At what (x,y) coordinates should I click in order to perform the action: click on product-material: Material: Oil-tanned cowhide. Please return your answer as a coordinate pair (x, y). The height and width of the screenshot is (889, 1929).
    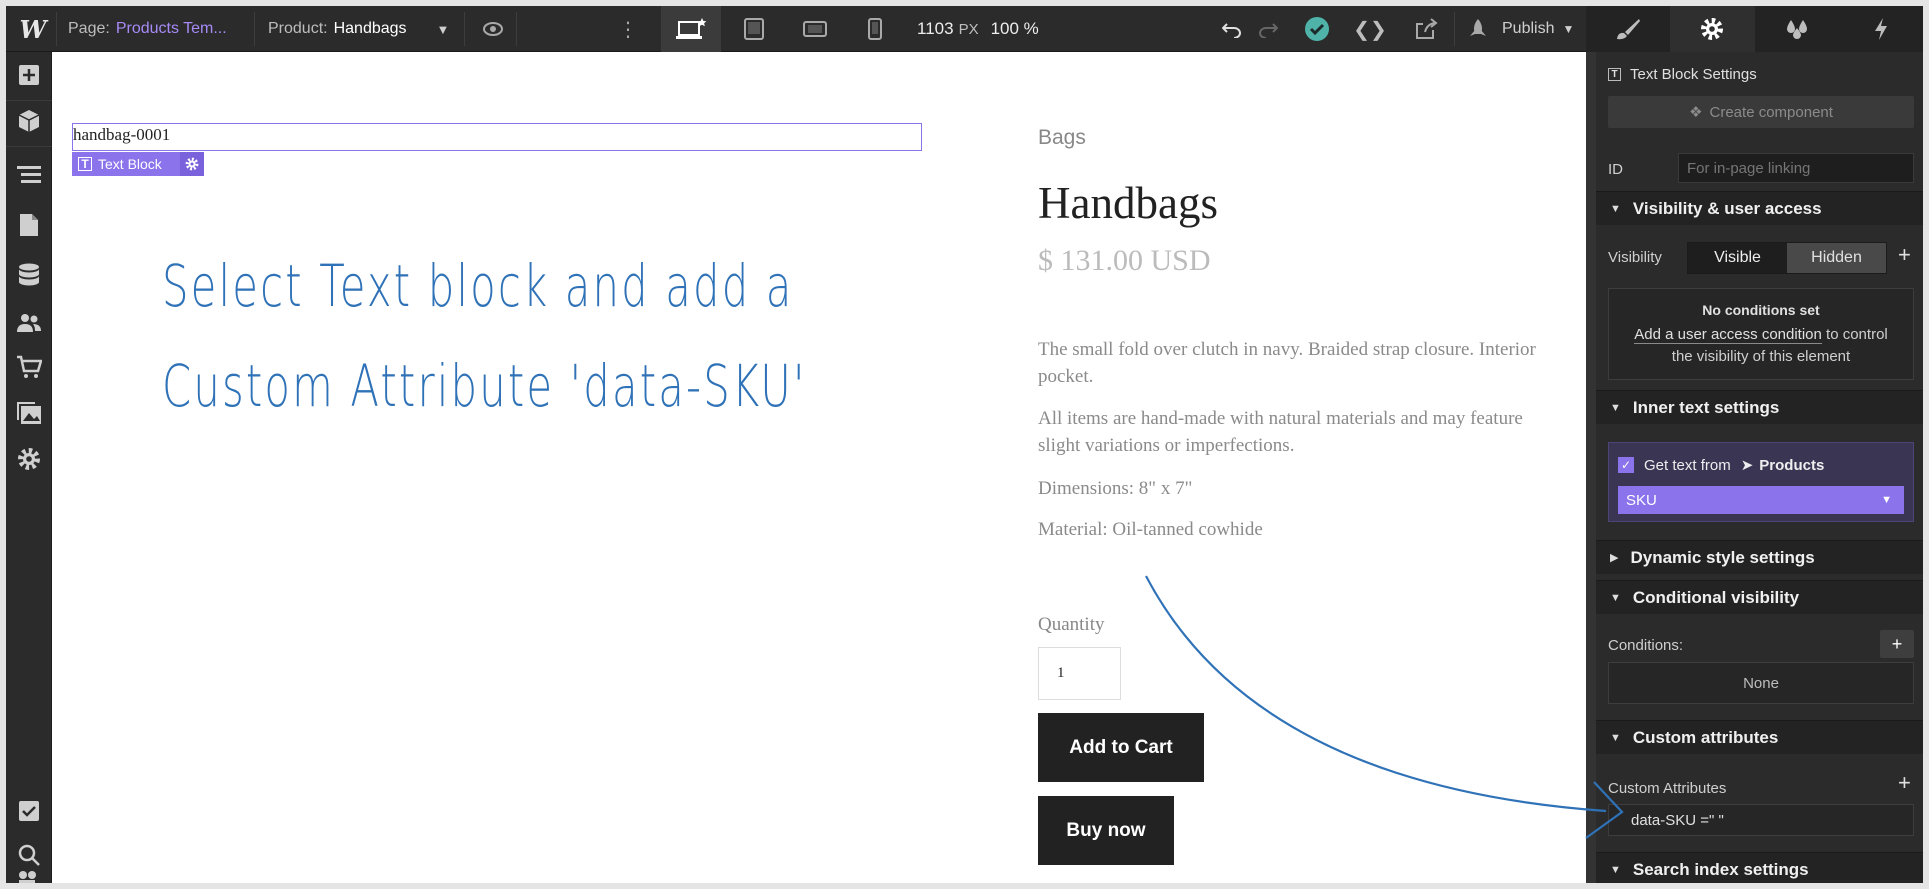
    Looking at the image, I should click on (1150, 529).